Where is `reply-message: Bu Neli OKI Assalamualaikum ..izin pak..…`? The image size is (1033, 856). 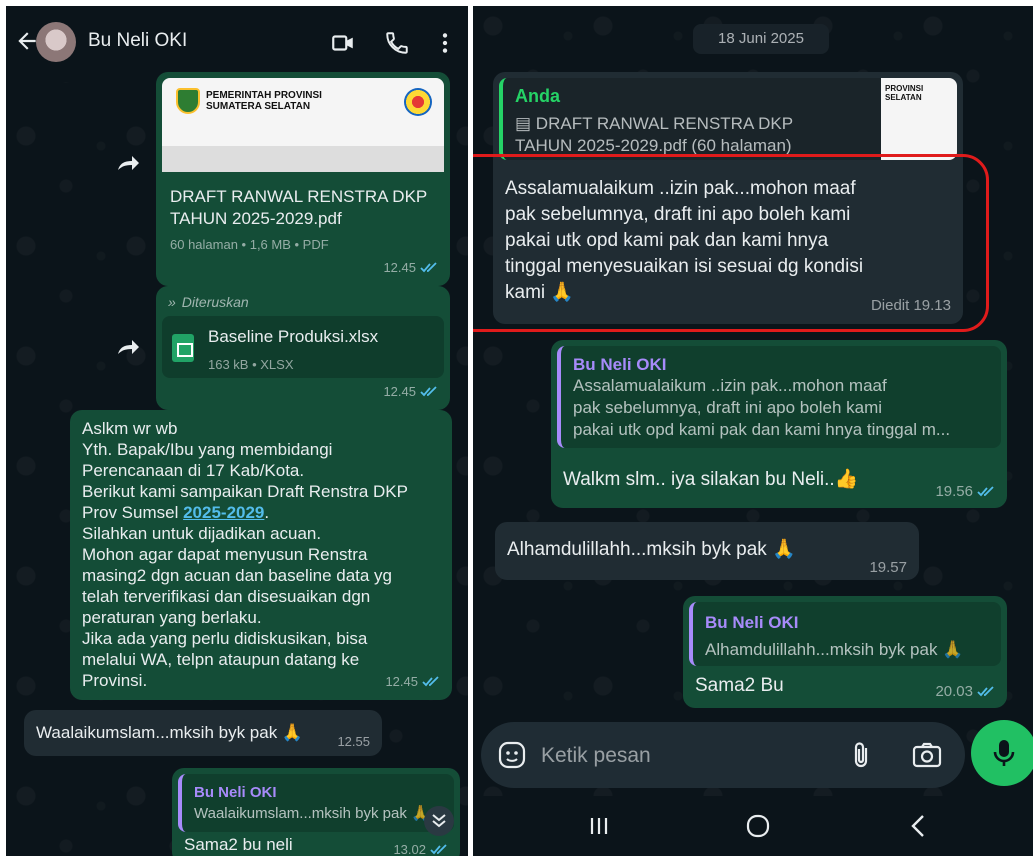 reply-message: Bu Neli OKI Assalamualaikum ..izin pak..… is located at coordinates (779, 424).